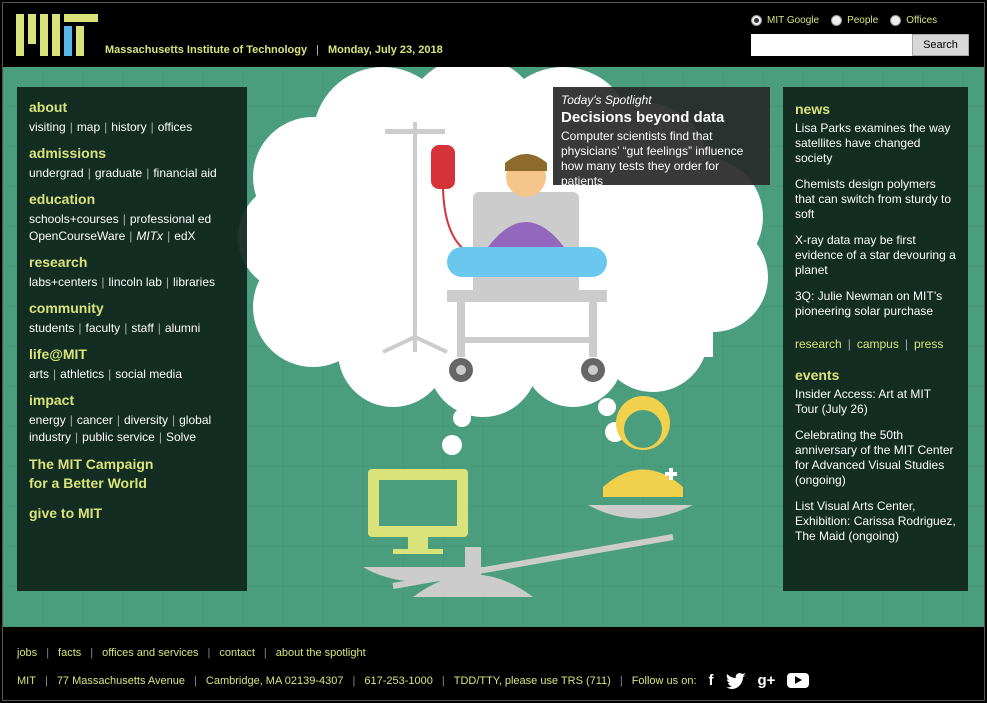  What do you see at coordinates (913, 20) in the screenshot?
I see `scope-option-offices: Offices` at bounding box center [913, 20].